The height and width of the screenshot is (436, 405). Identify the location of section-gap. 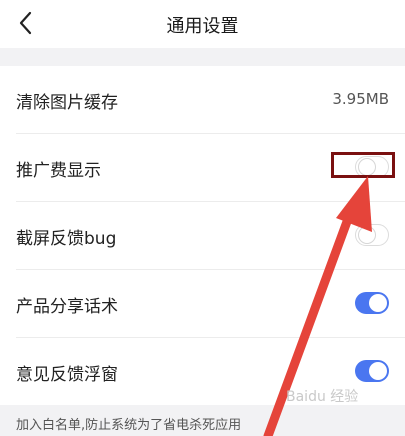
(202, 57).